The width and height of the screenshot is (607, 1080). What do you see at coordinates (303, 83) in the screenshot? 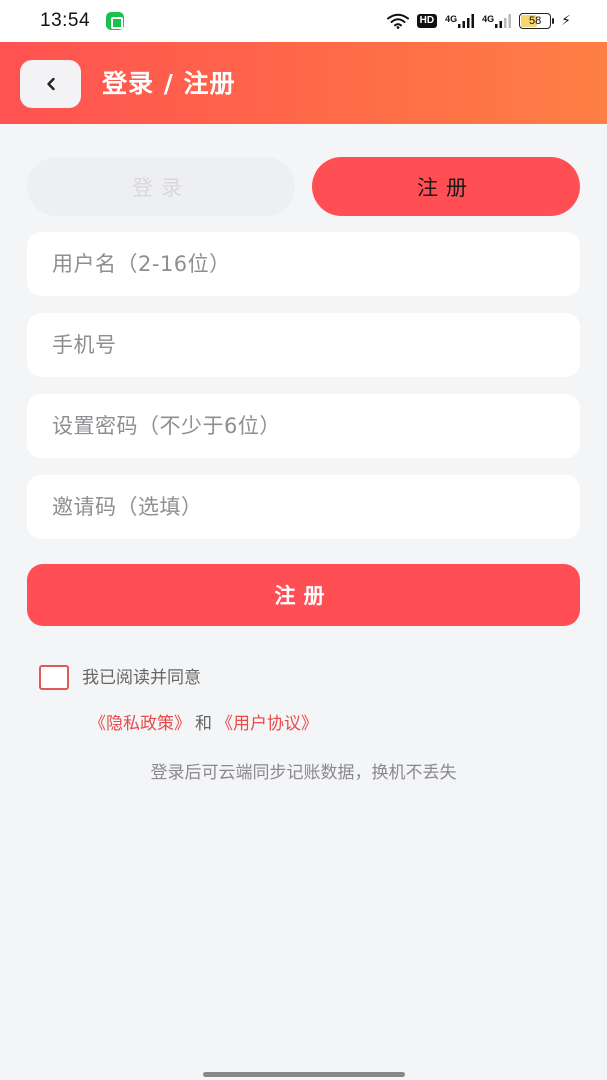
I see `app-header: 登录 / 注册` at bounding box center [303, 83].